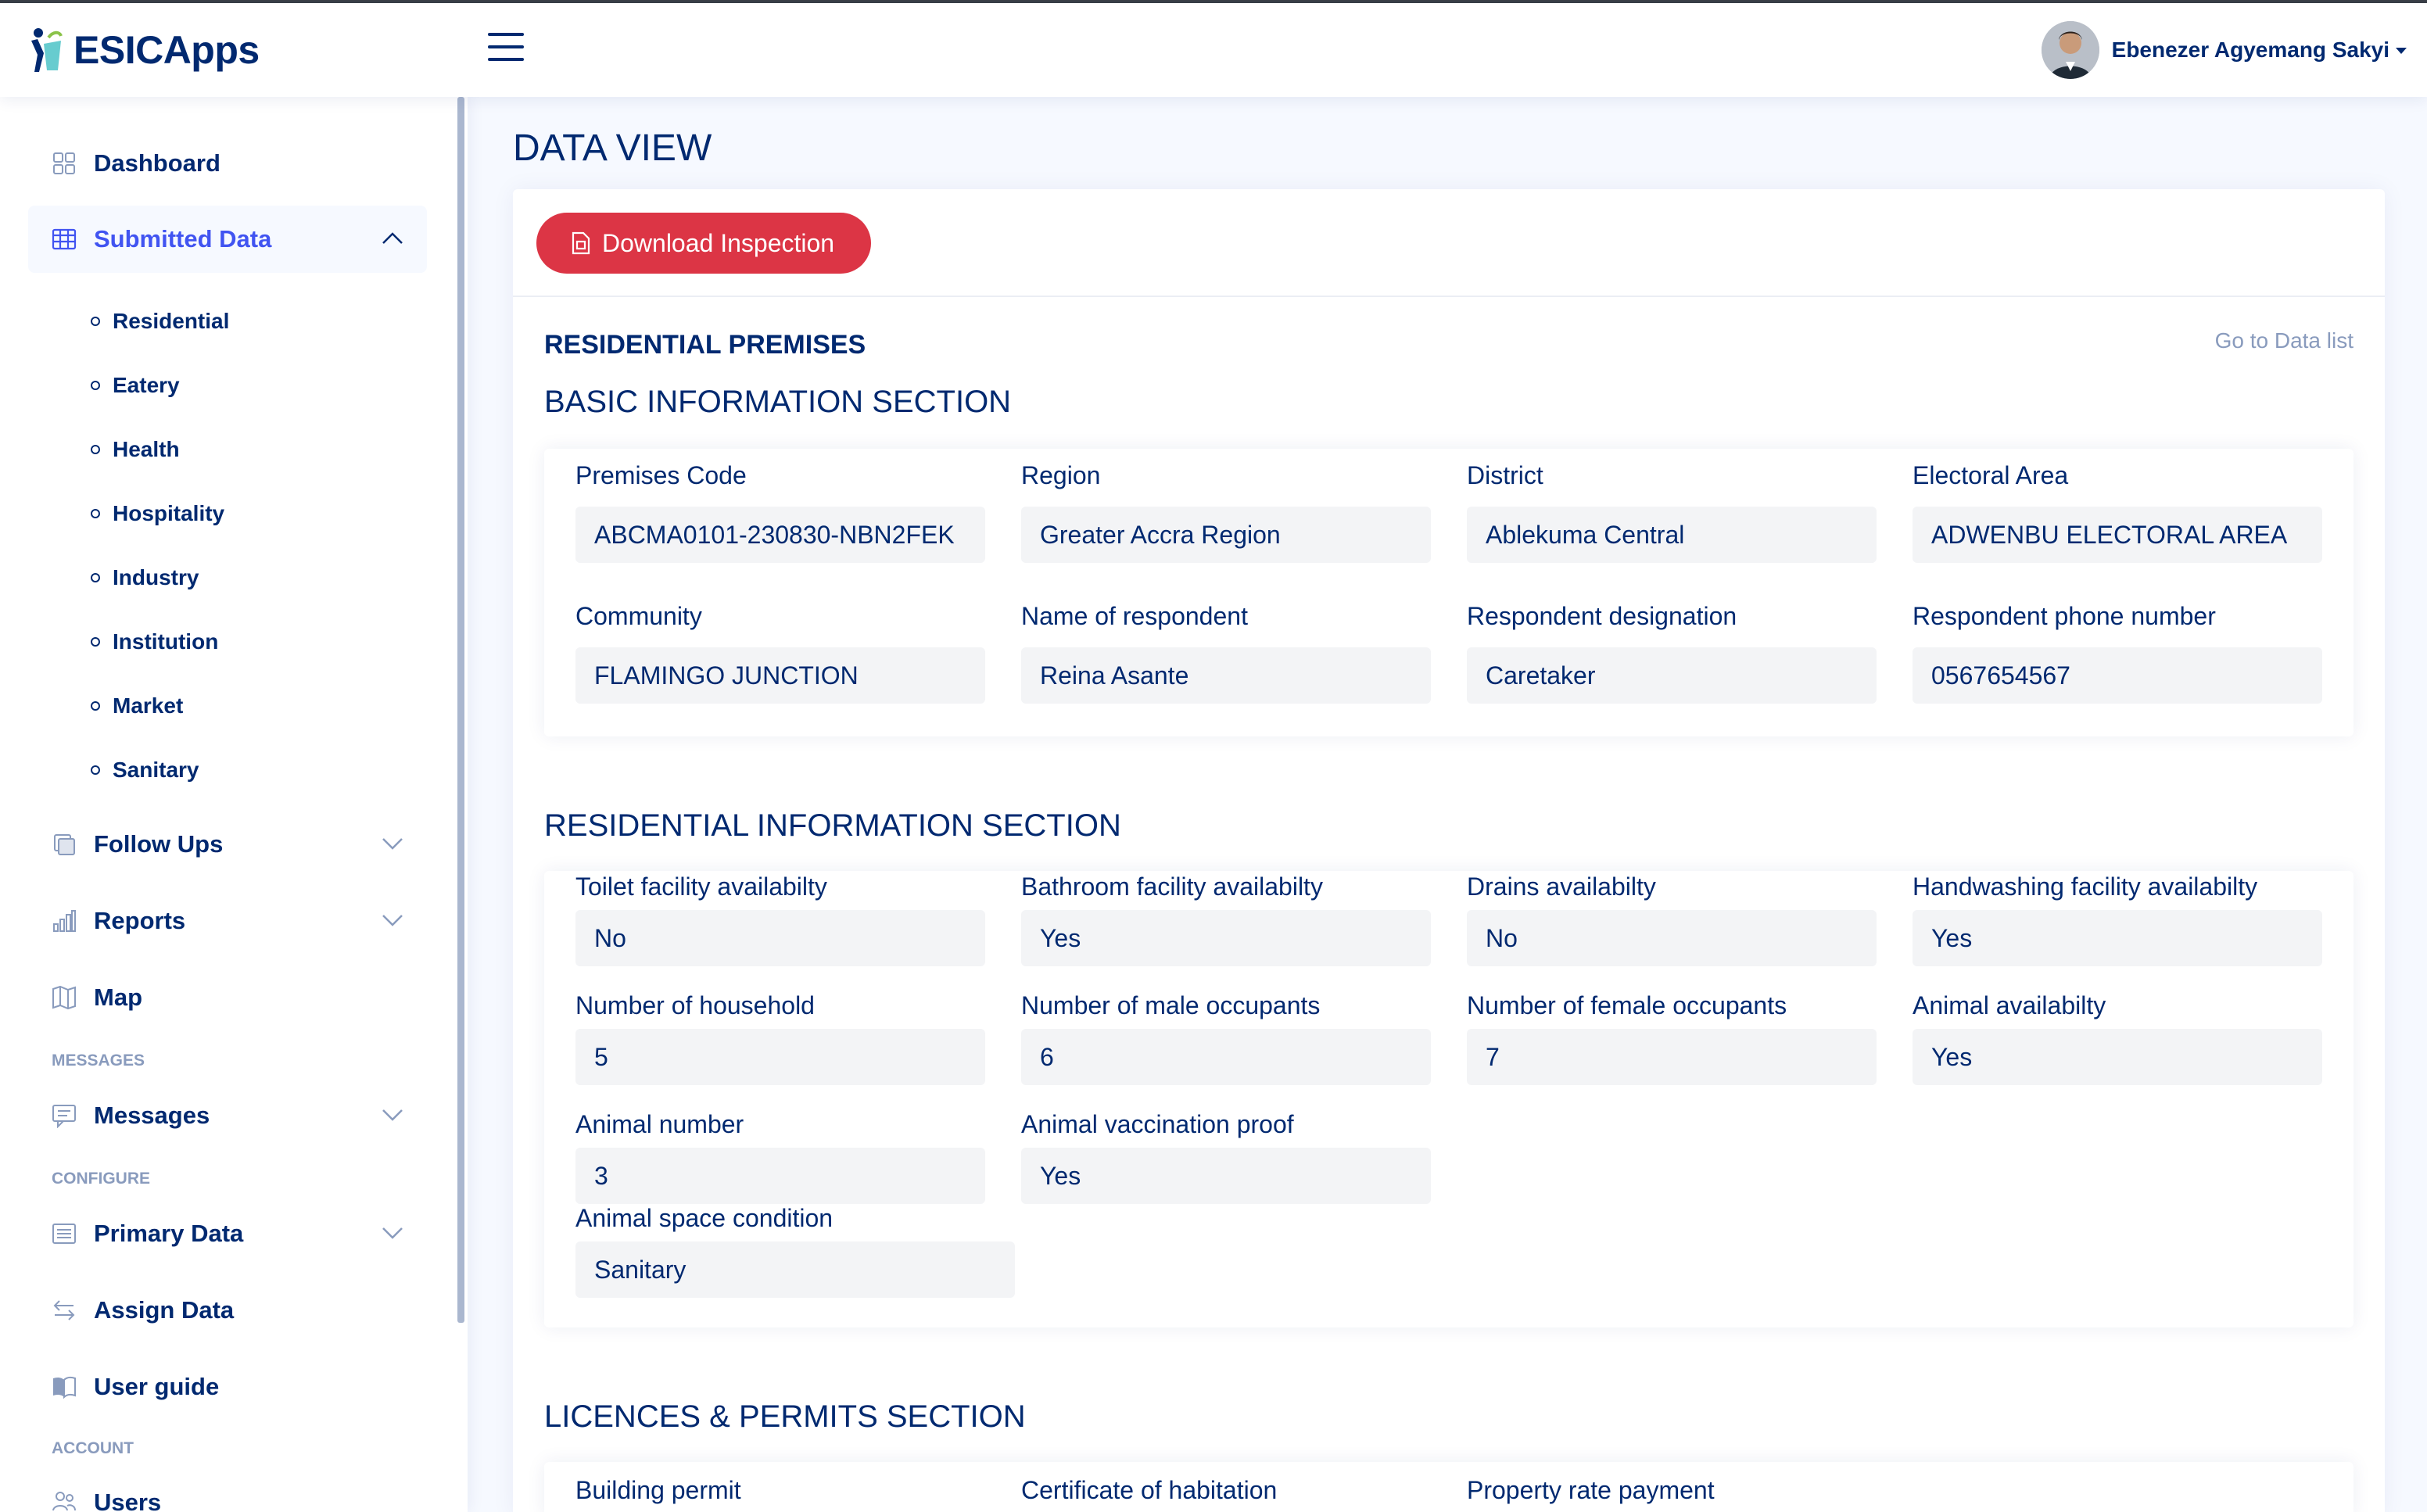  What do you see at coordinates (166, 50) in the screenshot?
I see `app-name: ESICApps` at bounding box center [166, 50].